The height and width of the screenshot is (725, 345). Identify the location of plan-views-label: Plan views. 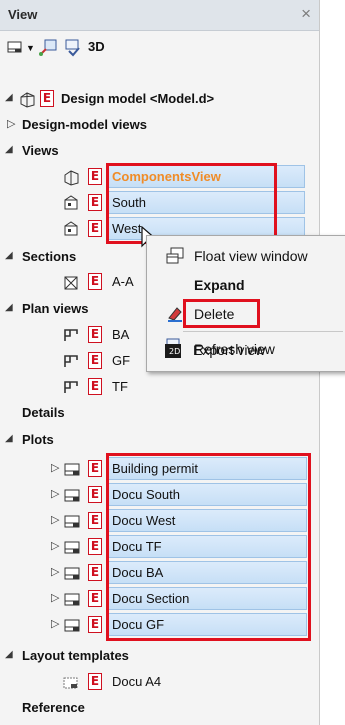
(55, 308).